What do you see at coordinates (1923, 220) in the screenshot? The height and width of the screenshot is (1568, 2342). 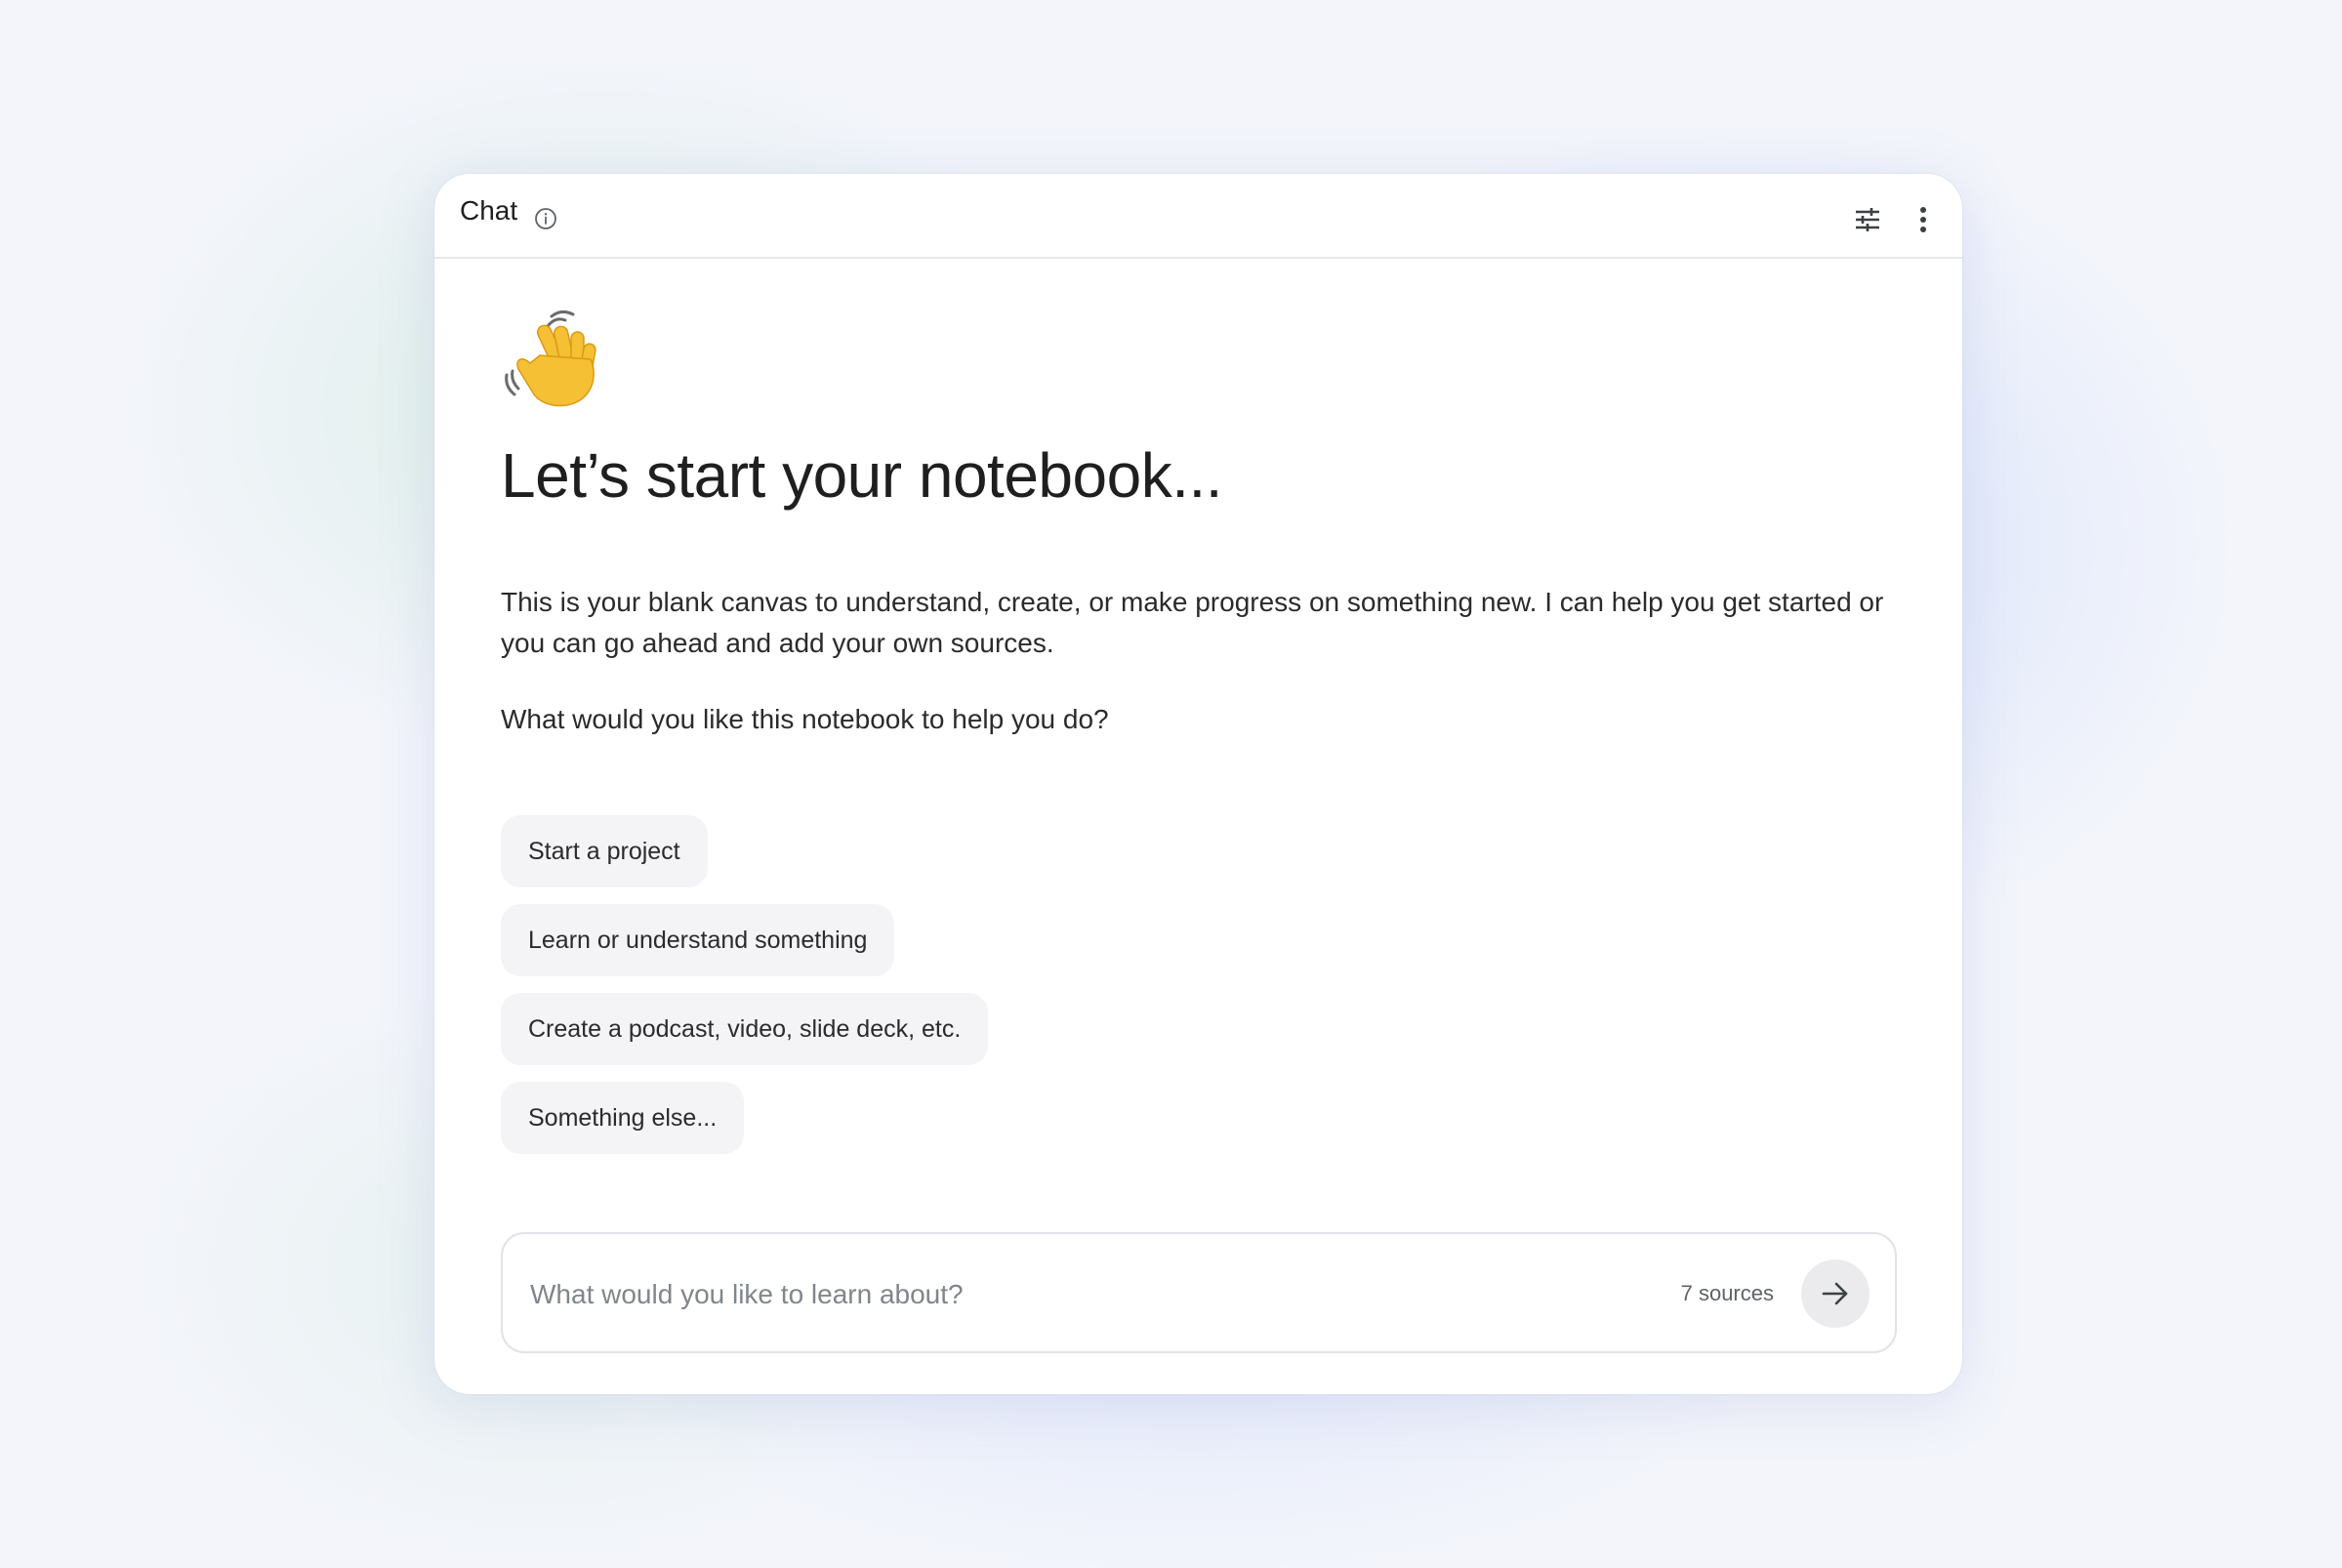 I see `more-vertical-icon` at bounding box center [1923, 220].